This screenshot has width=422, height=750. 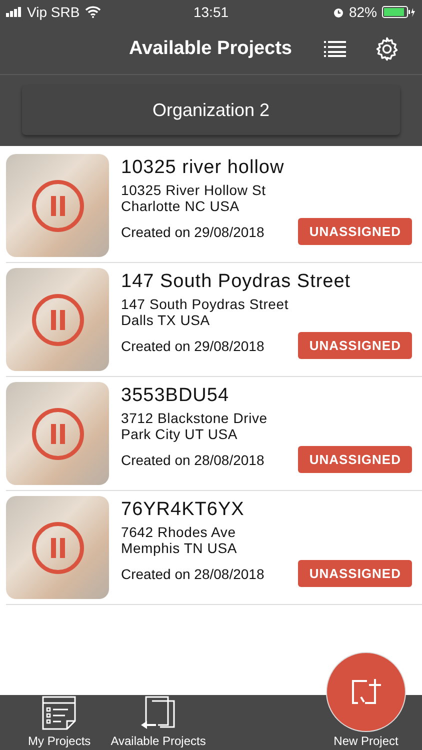 What do you see at coordinates (59, 721) in the screenshot?
I see `tab-button: My Projects` at bounding box center [59, 721].